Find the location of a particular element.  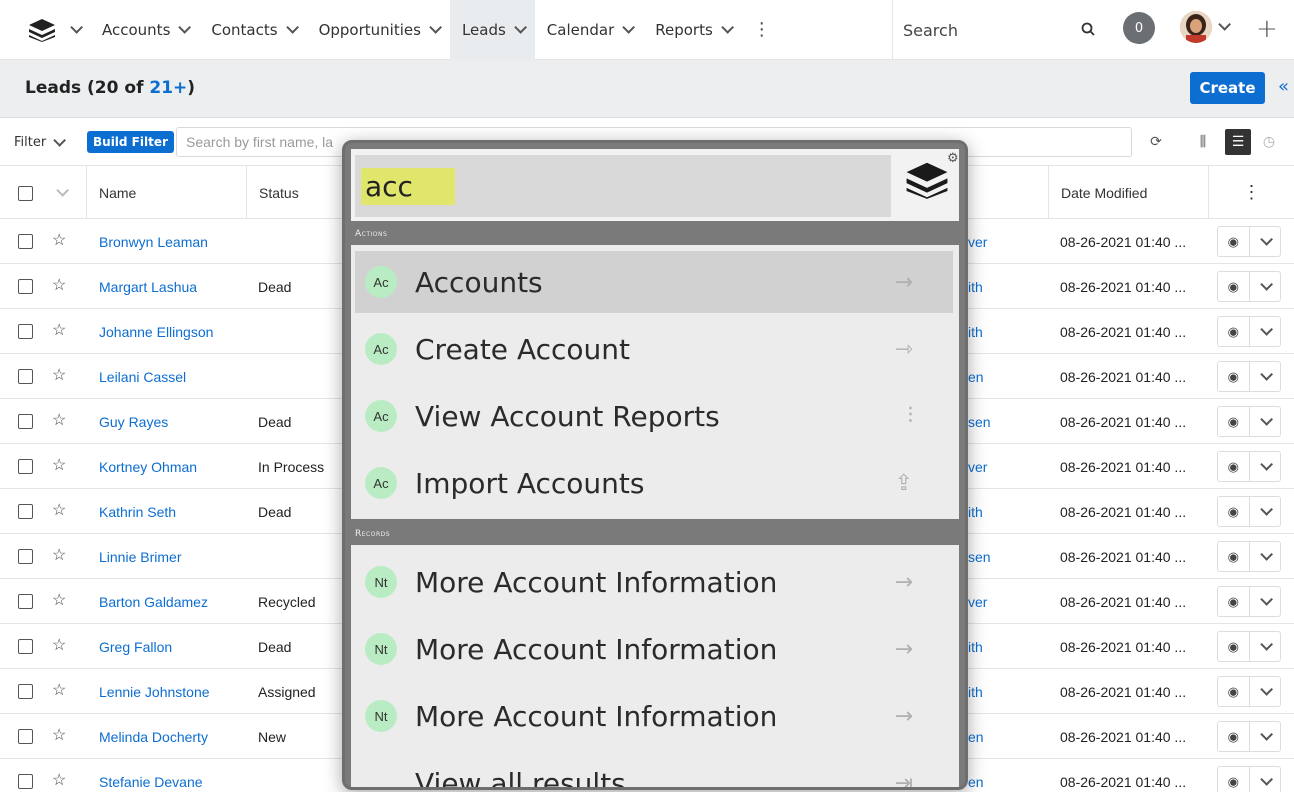

nav-leads: Leads is located at coordinates (492, 30).